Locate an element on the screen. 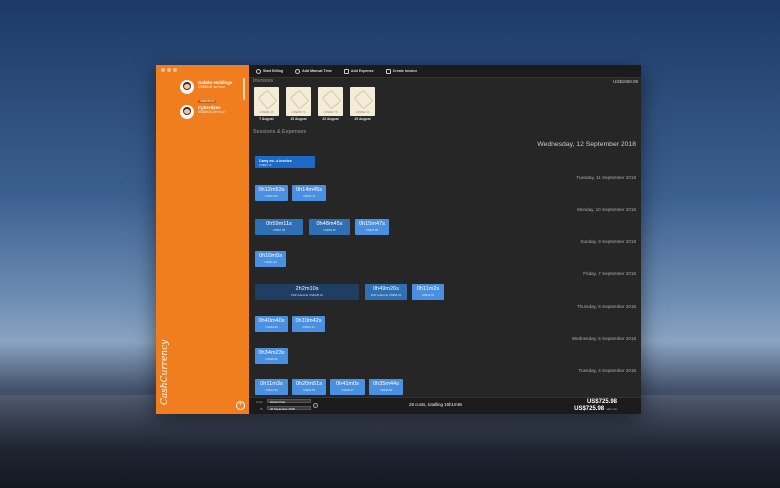 The height and width of the screenshot is (488, 780). session-amount: US$38.96 is located at coordinates (271, 359).